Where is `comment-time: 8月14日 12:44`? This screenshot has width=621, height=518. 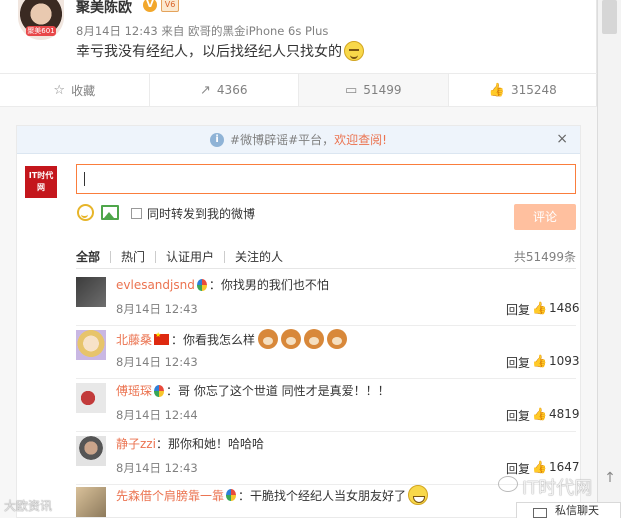 comment-time: 8月14日 12:44 is located at coordinates (157, 415).